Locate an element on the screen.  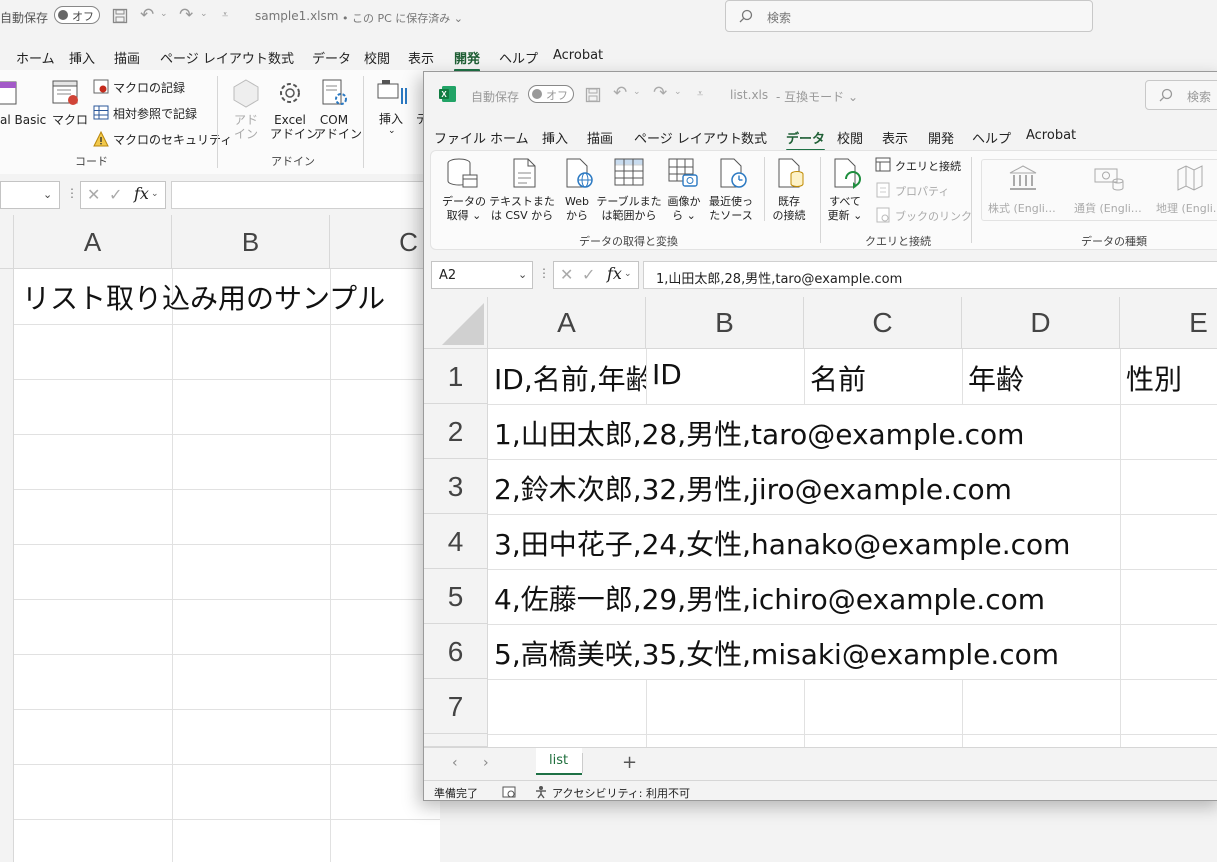
insert-dropdown-icon: ⌄ is located at coordinates (392, 131).